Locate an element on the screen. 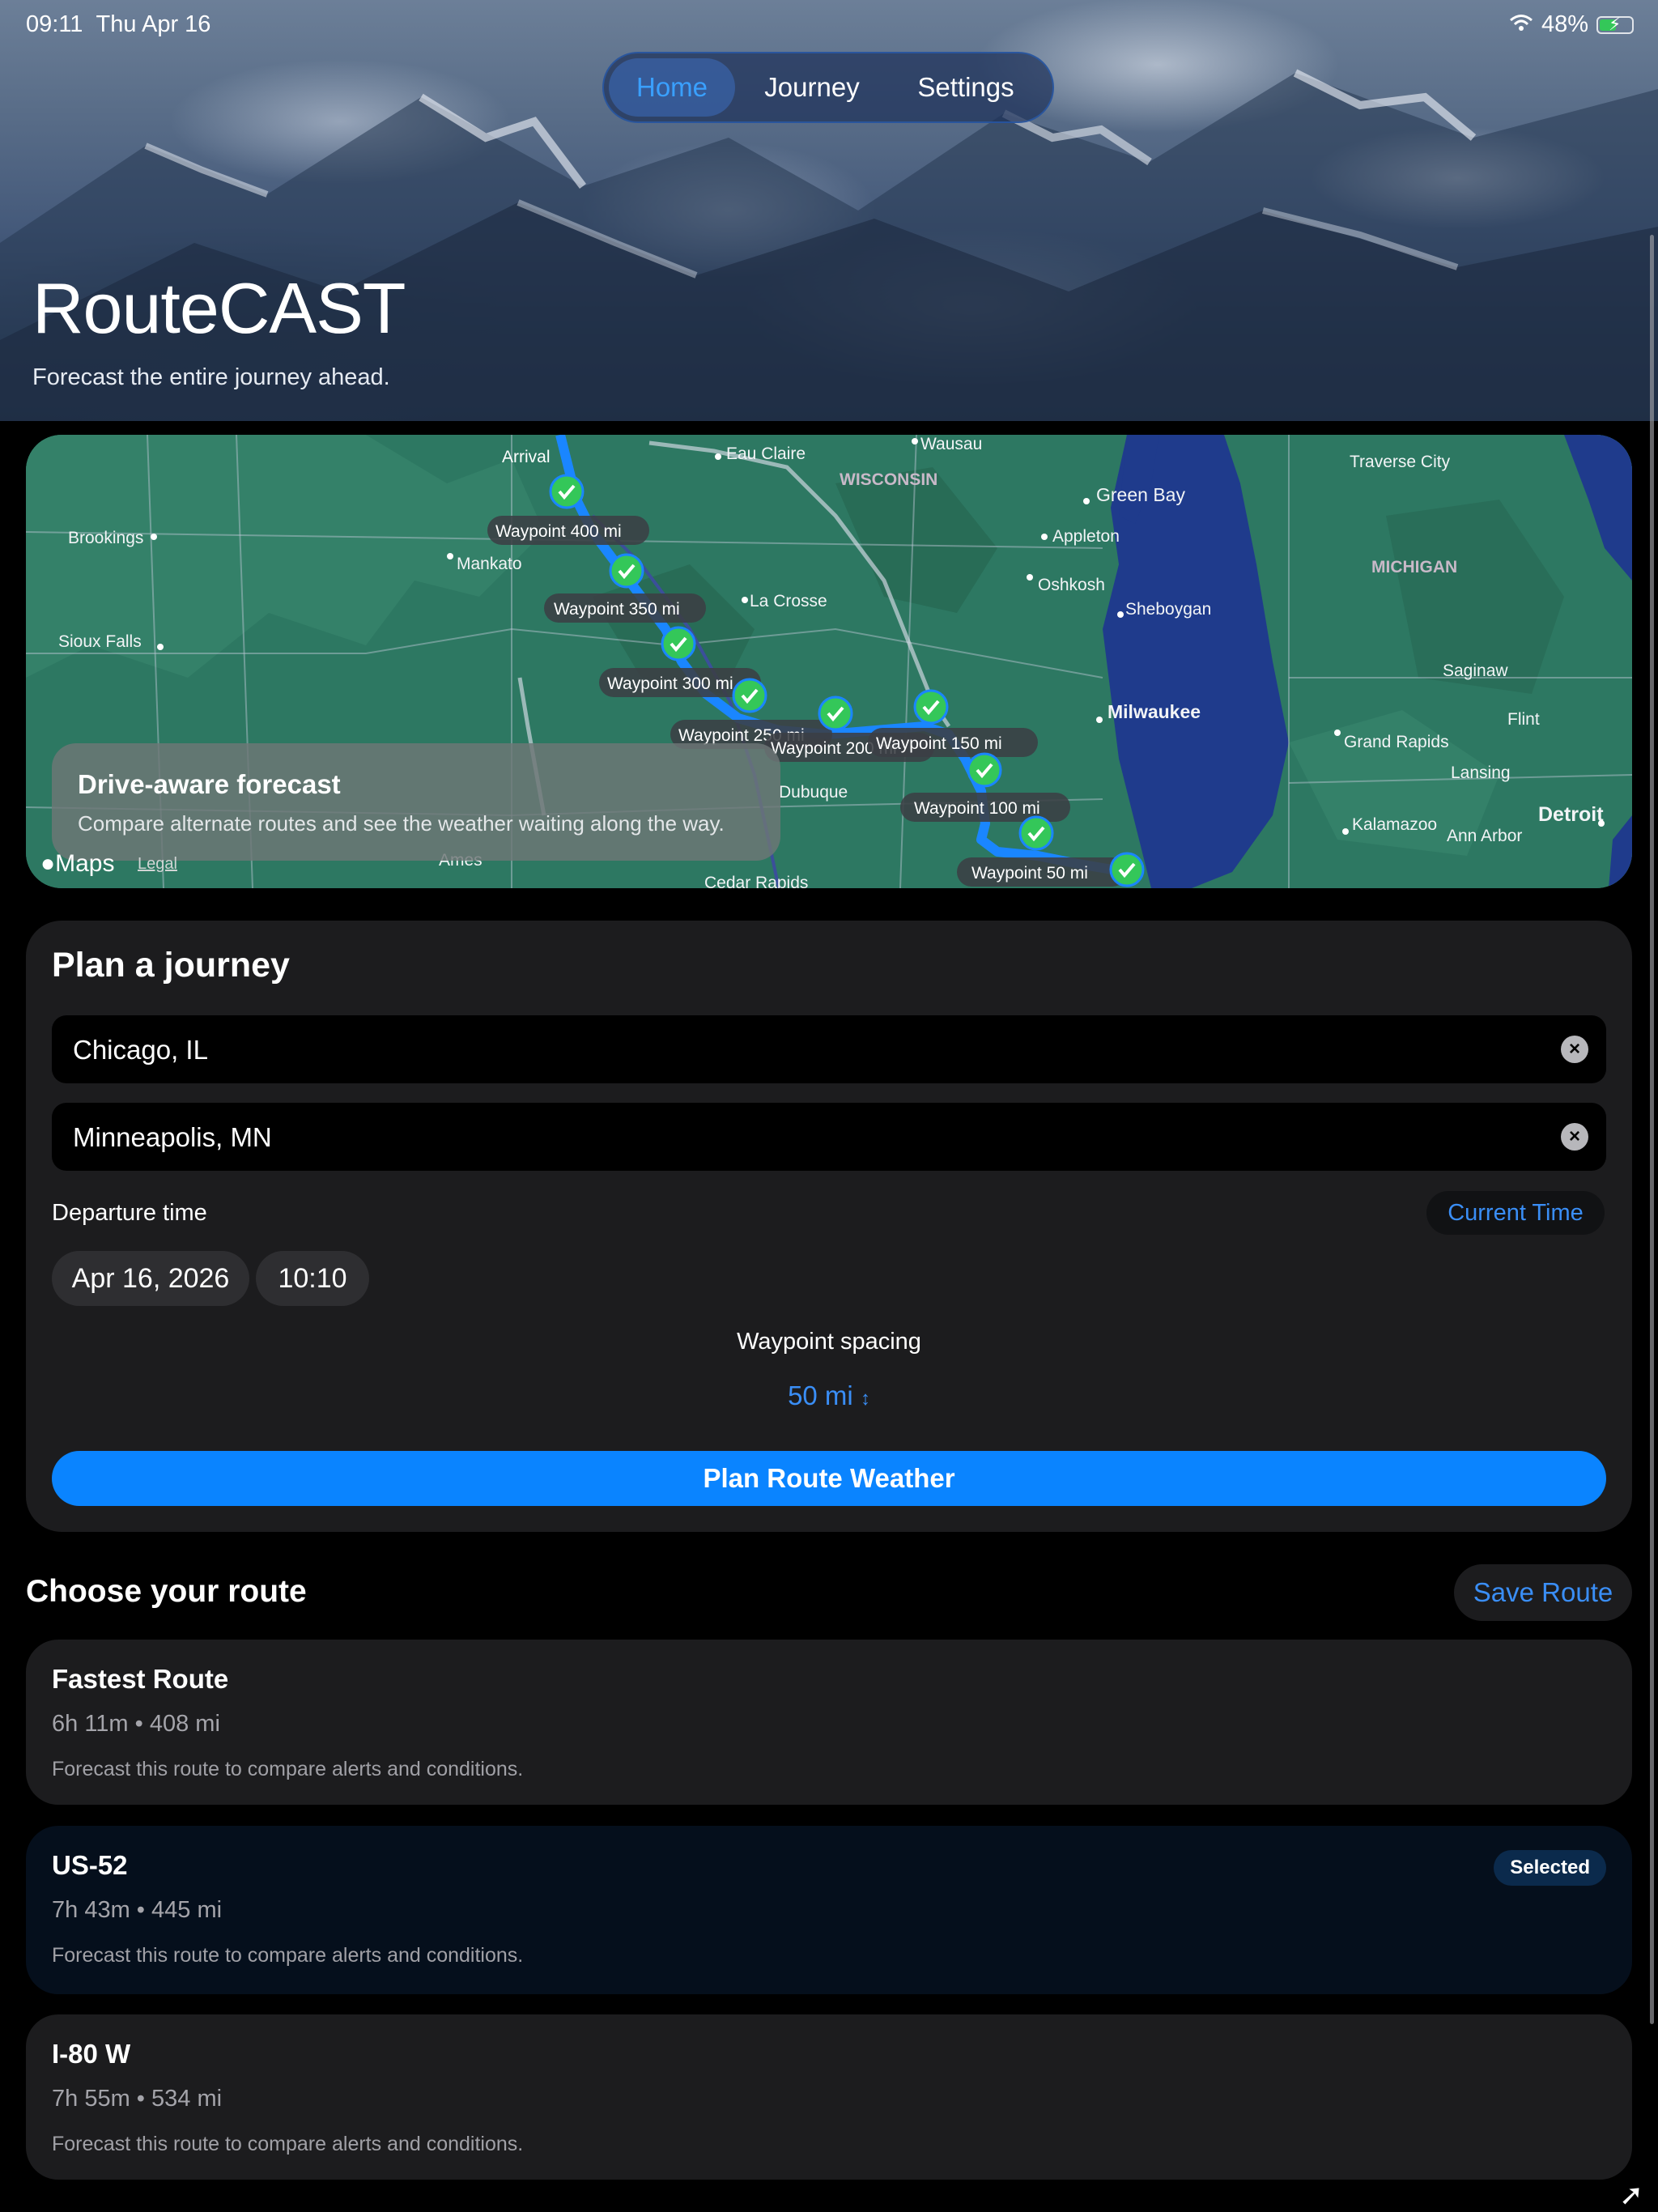 This screenshot has width=1658, height=2212. map-city-label: Detroit is located at coordinates (1571, 815).